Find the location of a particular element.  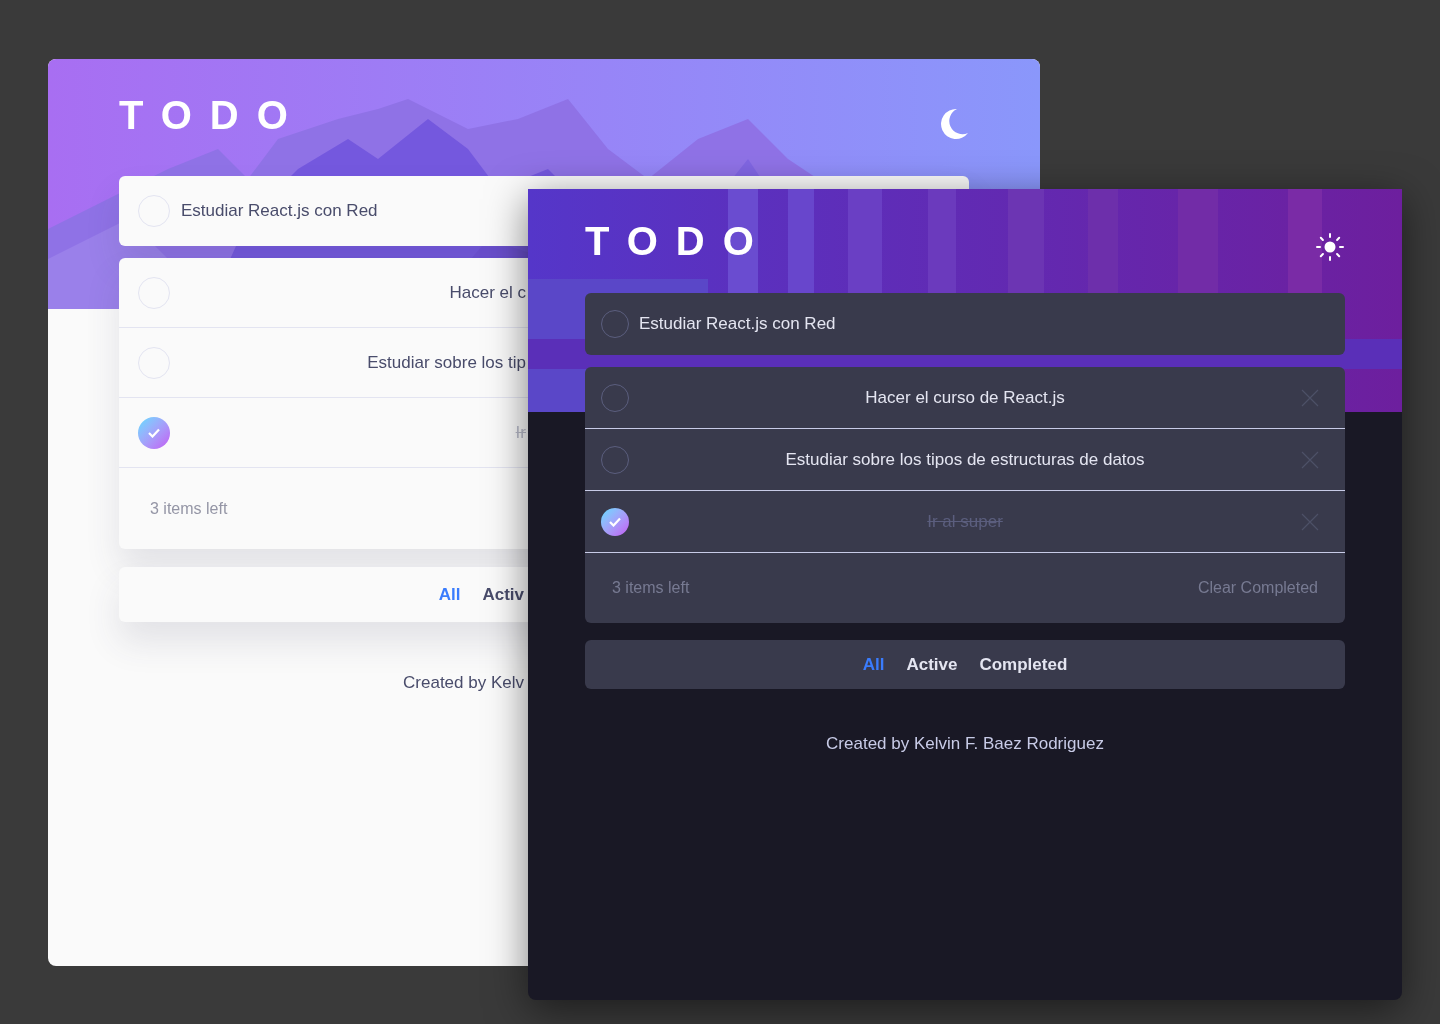

filter-tab: Completed is located at coordinates (1023, 664).